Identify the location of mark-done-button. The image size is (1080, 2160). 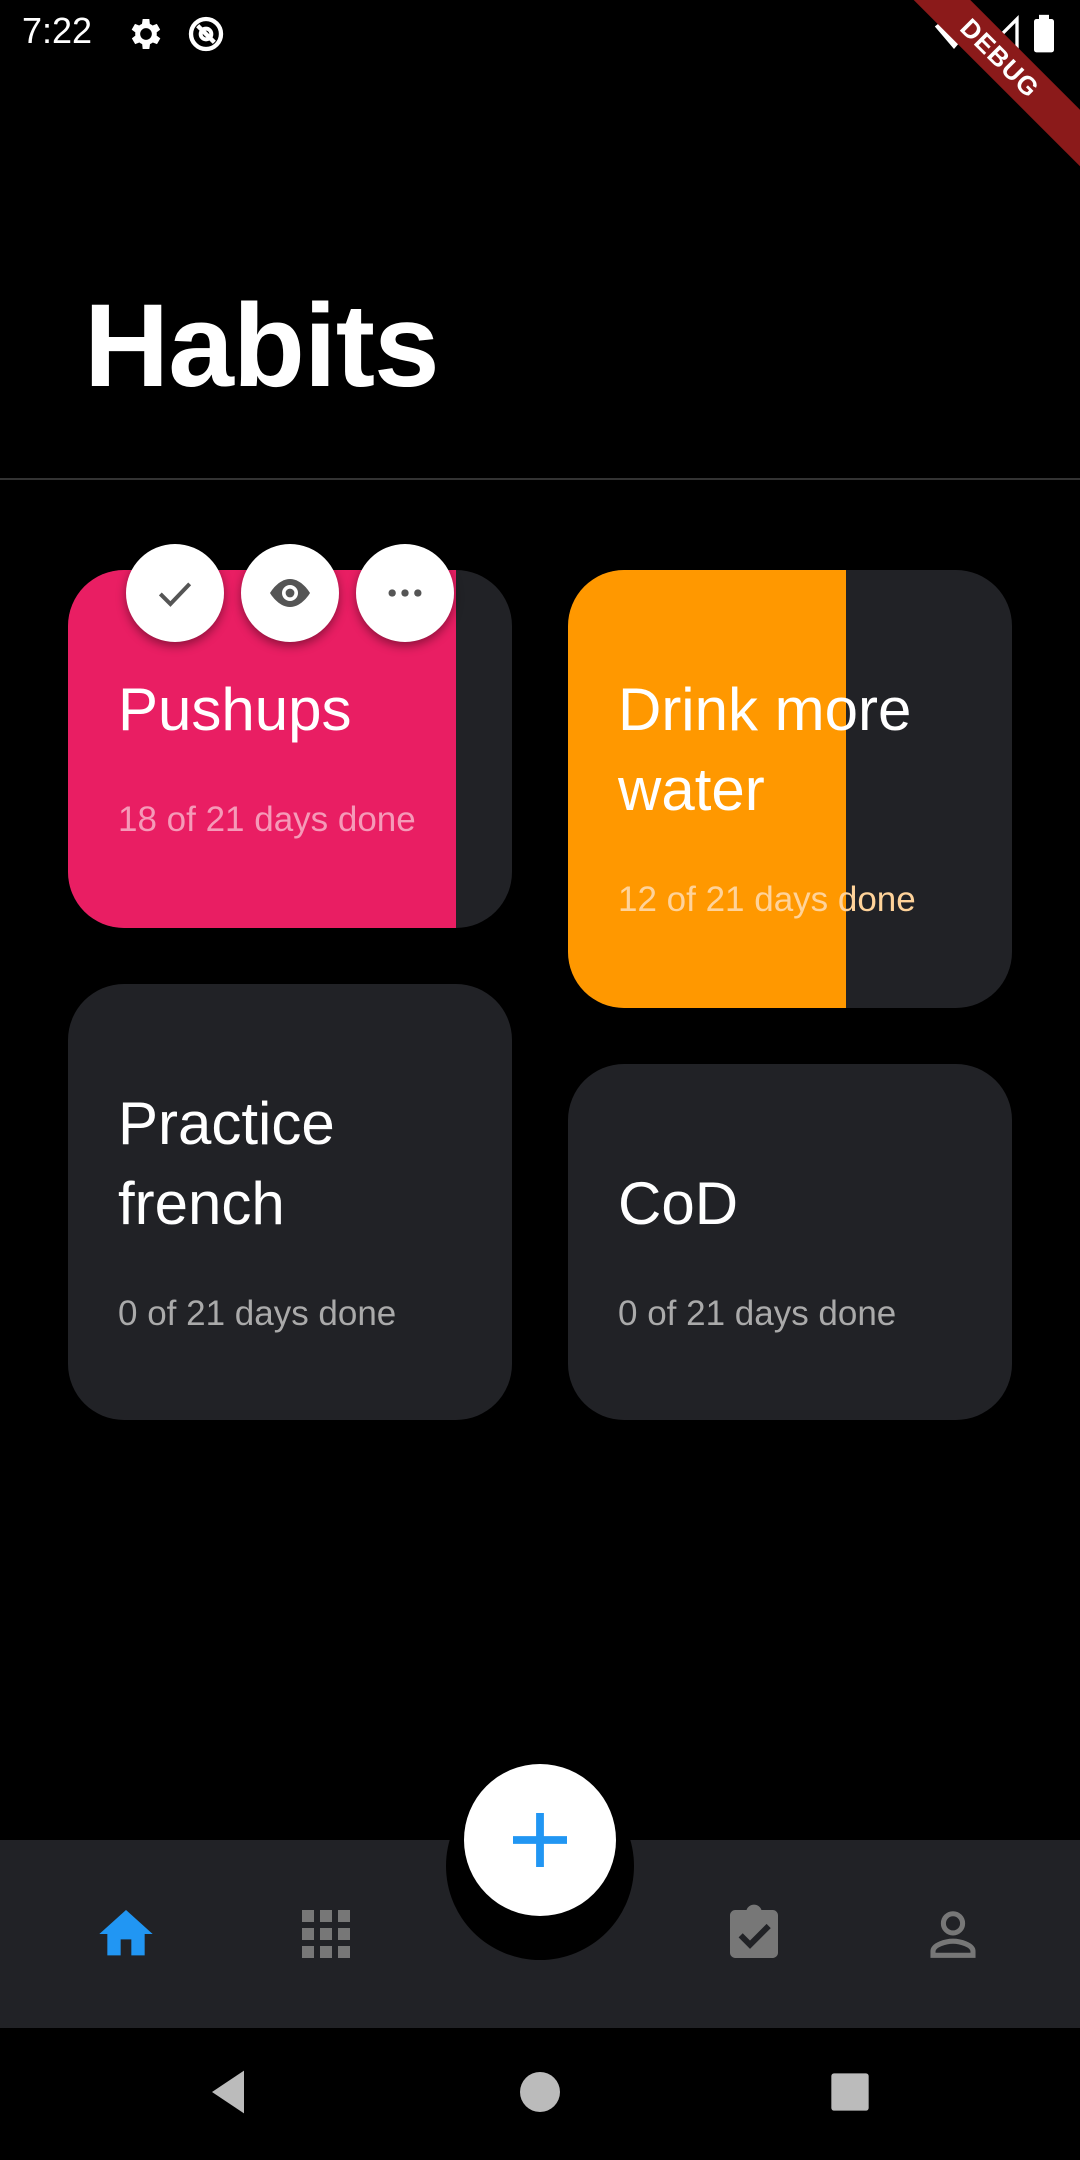
(175, 593).